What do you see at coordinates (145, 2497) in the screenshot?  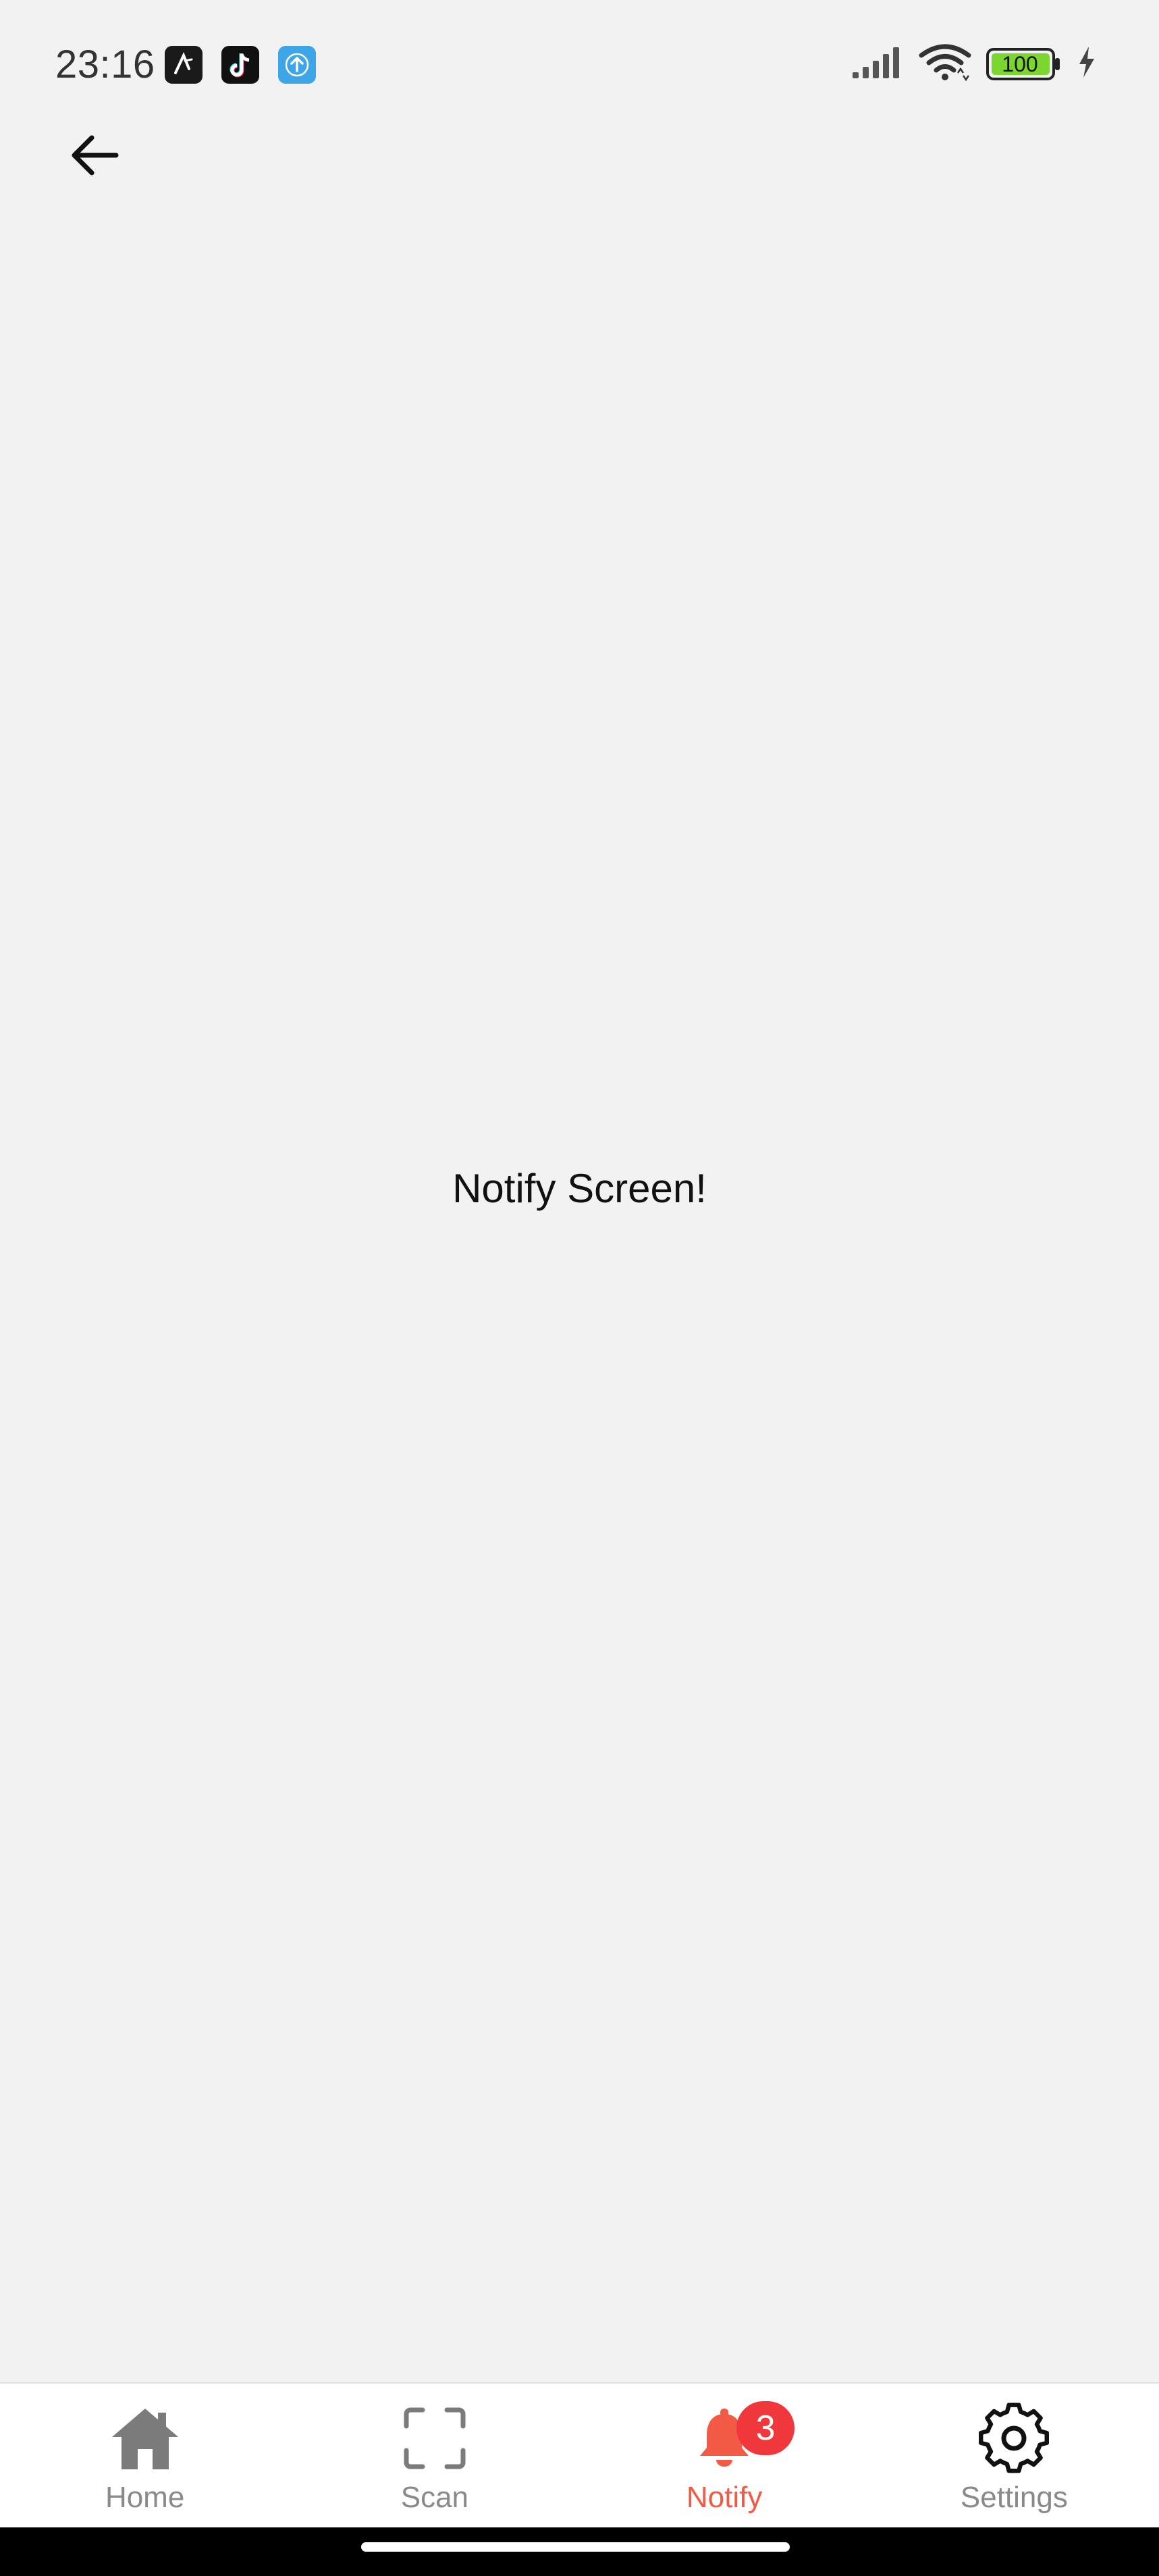 I see `tab-home-label: Home` at bounding box center [145, 2497].